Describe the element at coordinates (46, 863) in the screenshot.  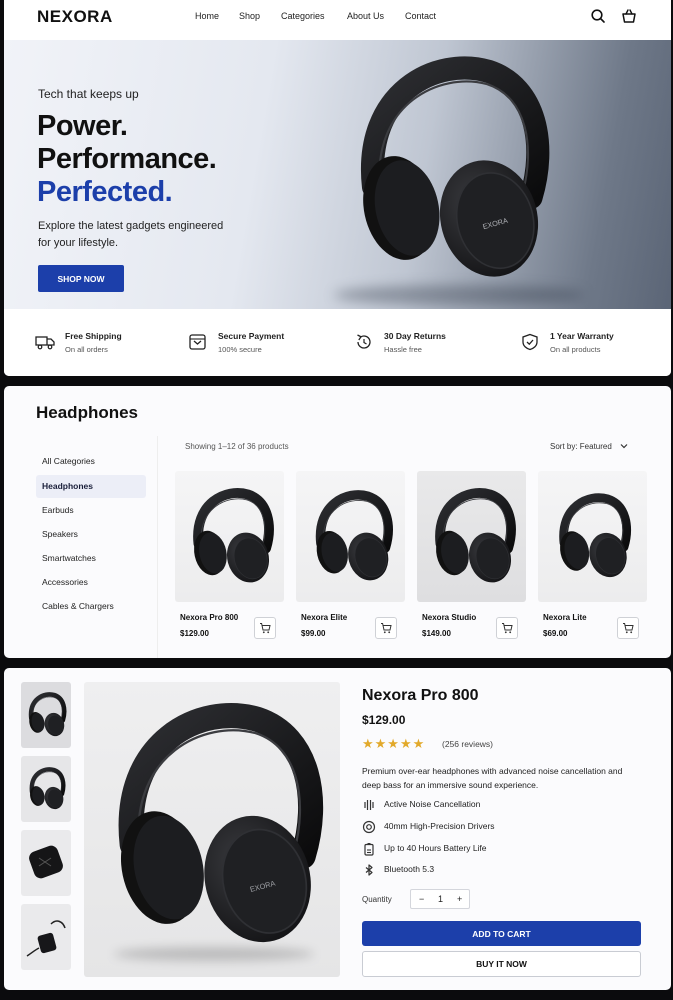
I see `thumbnail-case` at that location.